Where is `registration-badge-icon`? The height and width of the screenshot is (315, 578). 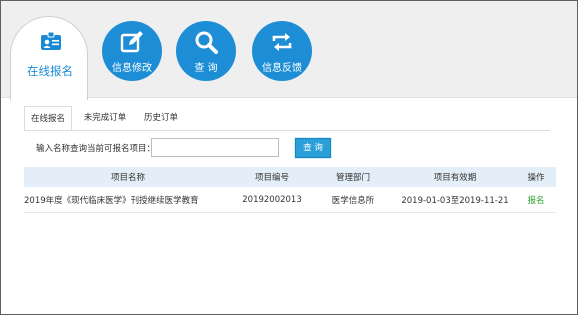
registration-badge-icon is located at coordinates (51, 40).